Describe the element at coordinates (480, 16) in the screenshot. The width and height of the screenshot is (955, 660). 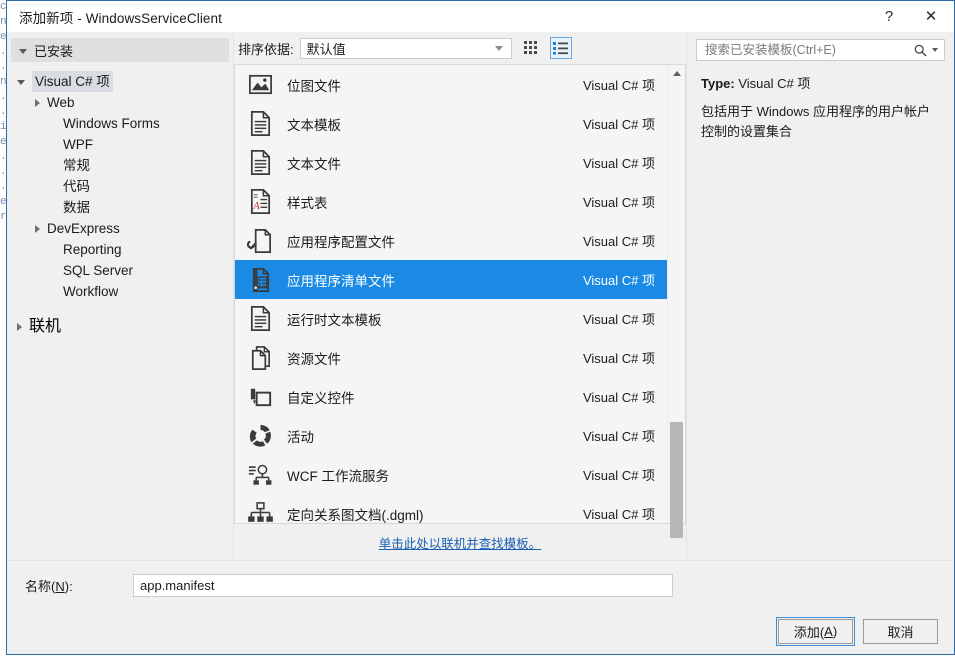
I see `dialog-titlebar: 添加新项 - WindowsServiceClient ? ✕` at that location.